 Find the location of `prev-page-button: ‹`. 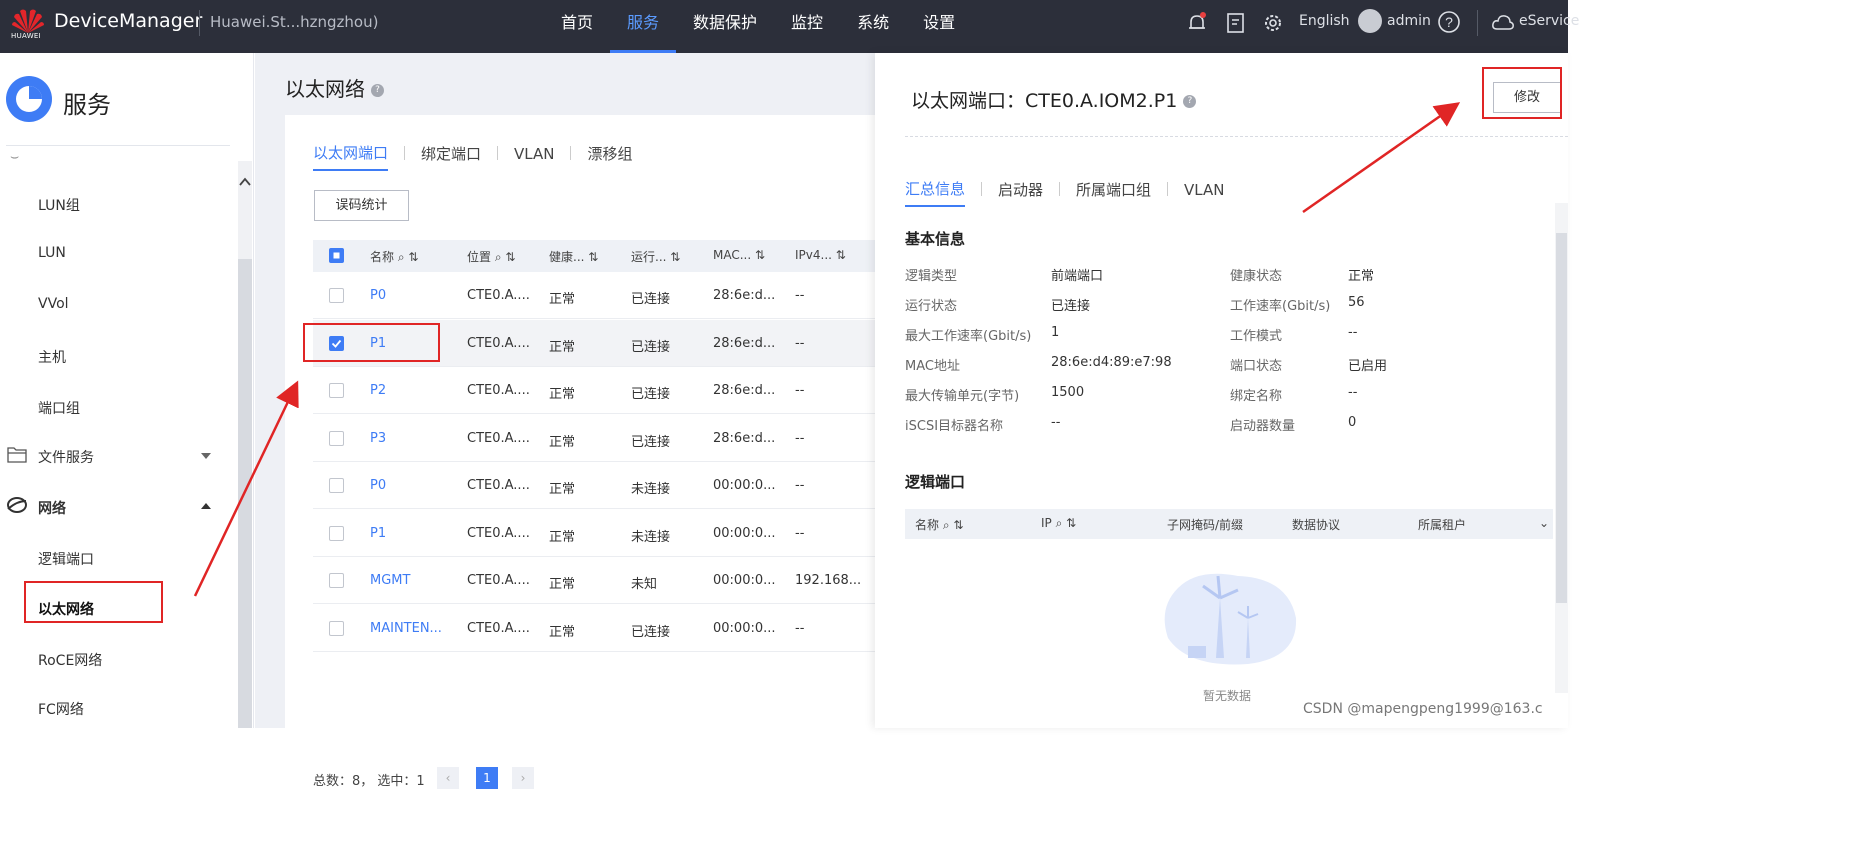

prev-page-button: ‹ is located at coordinates (448, 778).